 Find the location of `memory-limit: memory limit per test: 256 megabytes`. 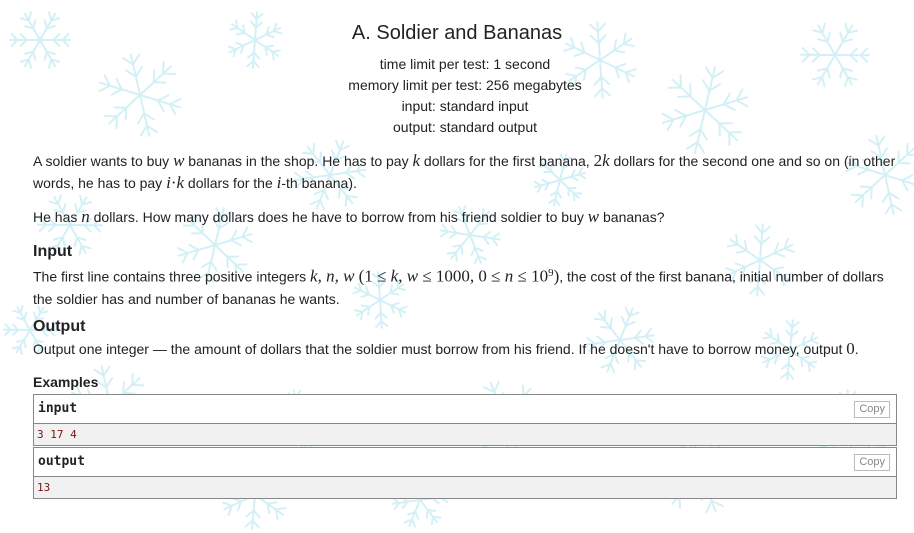

memory-limit: memory limit per test: 256 megabytes is located at coordinates (465, 85).